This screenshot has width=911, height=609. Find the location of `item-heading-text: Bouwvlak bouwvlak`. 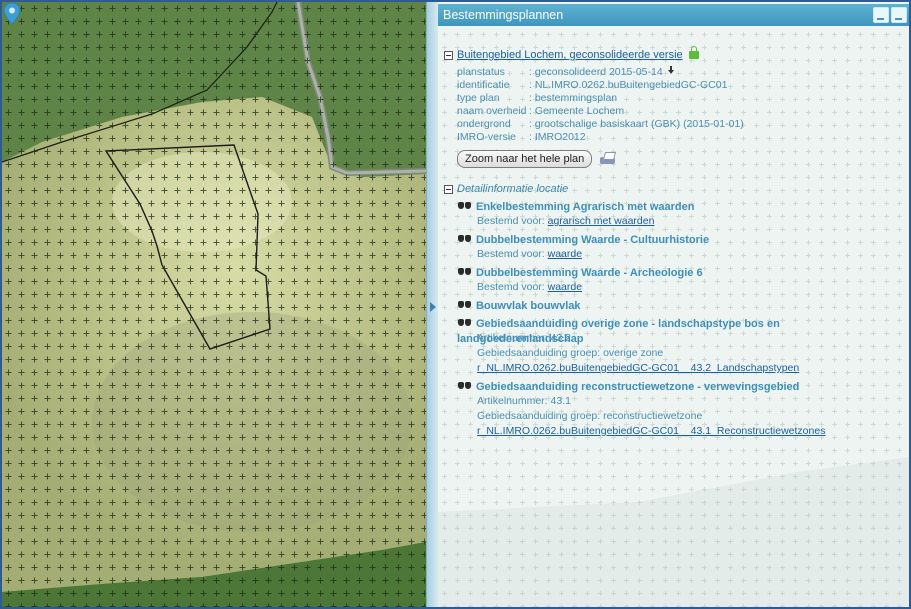

item-heading-text: Bouwvlak bouwvlak is located at coordinates (528, 306).